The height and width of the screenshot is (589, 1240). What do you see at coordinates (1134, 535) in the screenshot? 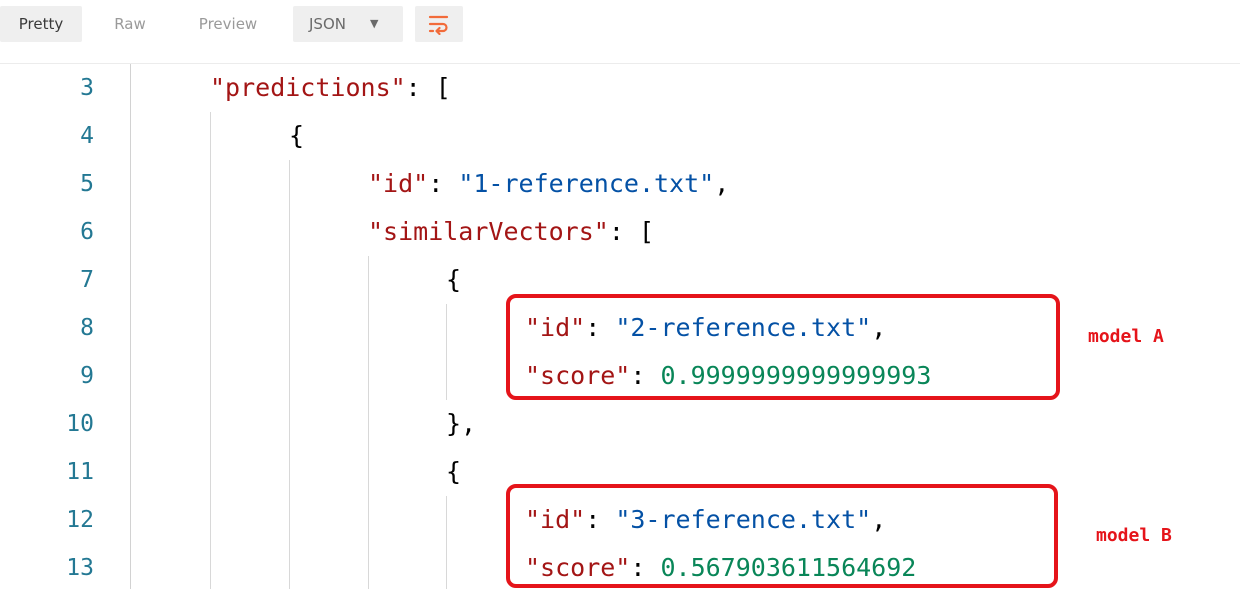
I see `annotation-model-b: model B` at bounding box center [1134, 535].